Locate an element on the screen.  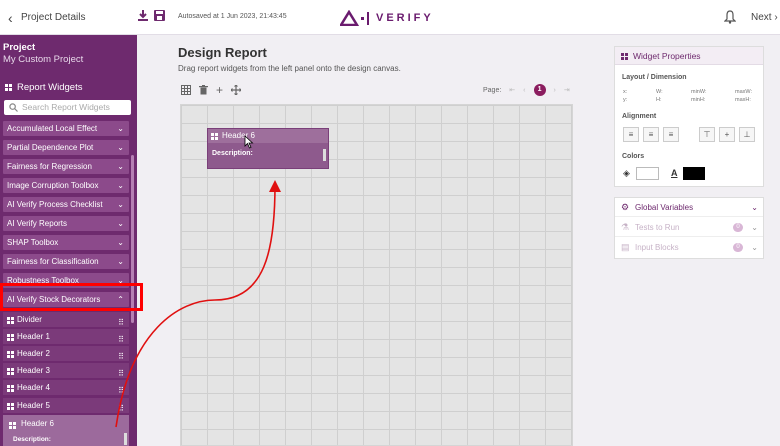
align-top-icon: ⊤ is located at coordinates (707, 134).